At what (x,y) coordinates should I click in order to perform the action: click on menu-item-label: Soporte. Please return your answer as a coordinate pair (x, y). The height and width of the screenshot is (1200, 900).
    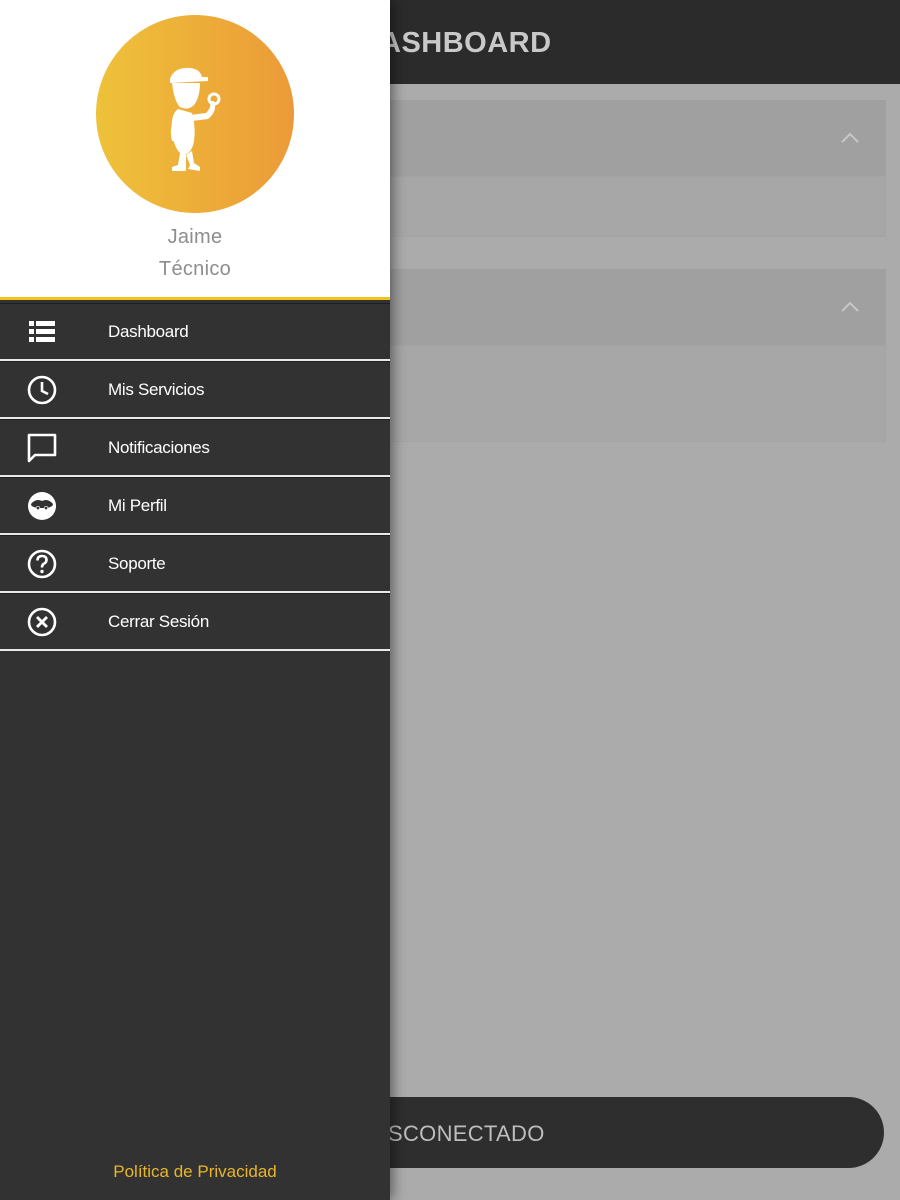
    Looking at the image, I should click on (137, 563).